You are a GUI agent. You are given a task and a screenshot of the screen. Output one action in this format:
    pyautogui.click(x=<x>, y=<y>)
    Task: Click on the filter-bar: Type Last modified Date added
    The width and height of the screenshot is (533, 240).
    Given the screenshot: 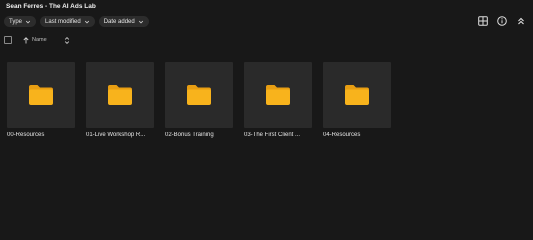 What is the action you would take?
    pyautogui.click(x=76, y=21)
    